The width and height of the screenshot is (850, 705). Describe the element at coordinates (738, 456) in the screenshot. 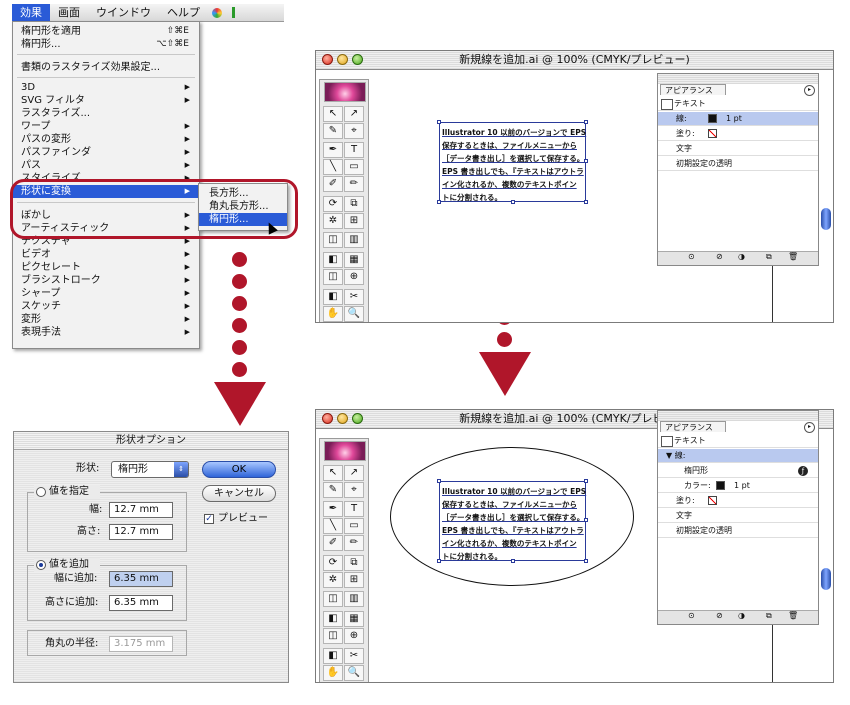

I see `appearance-row-stroke: ▼ 線:` at that location.